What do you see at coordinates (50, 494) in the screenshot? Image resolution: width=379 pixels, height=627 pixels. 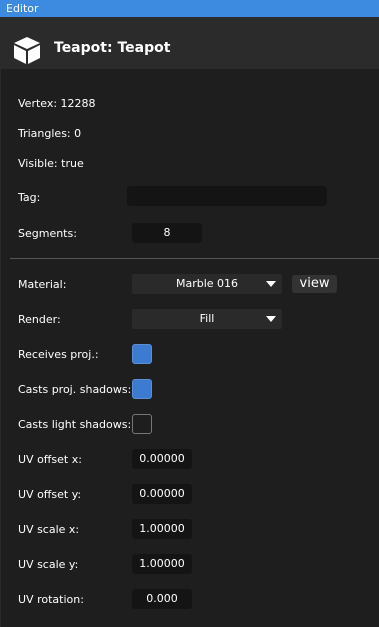 I see `uv-offset-y-label: UV offset y:` at bounding box center [50, 494].